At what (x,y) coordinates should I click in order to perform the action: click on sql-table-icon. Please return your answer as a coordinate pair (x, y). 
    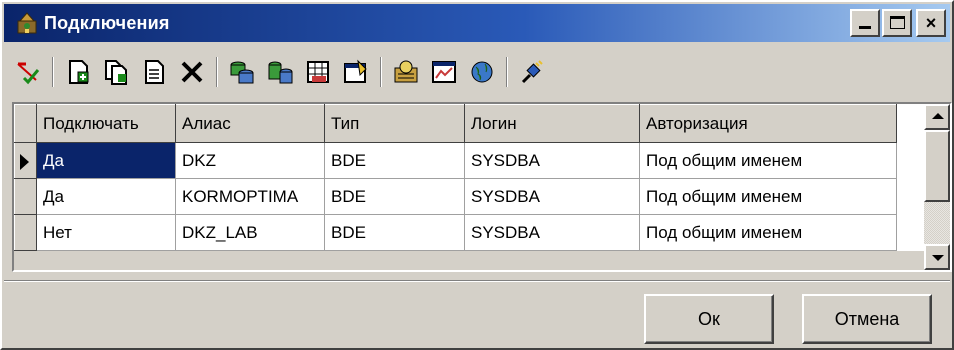
    Looking at the image, I should click on (318, 72).